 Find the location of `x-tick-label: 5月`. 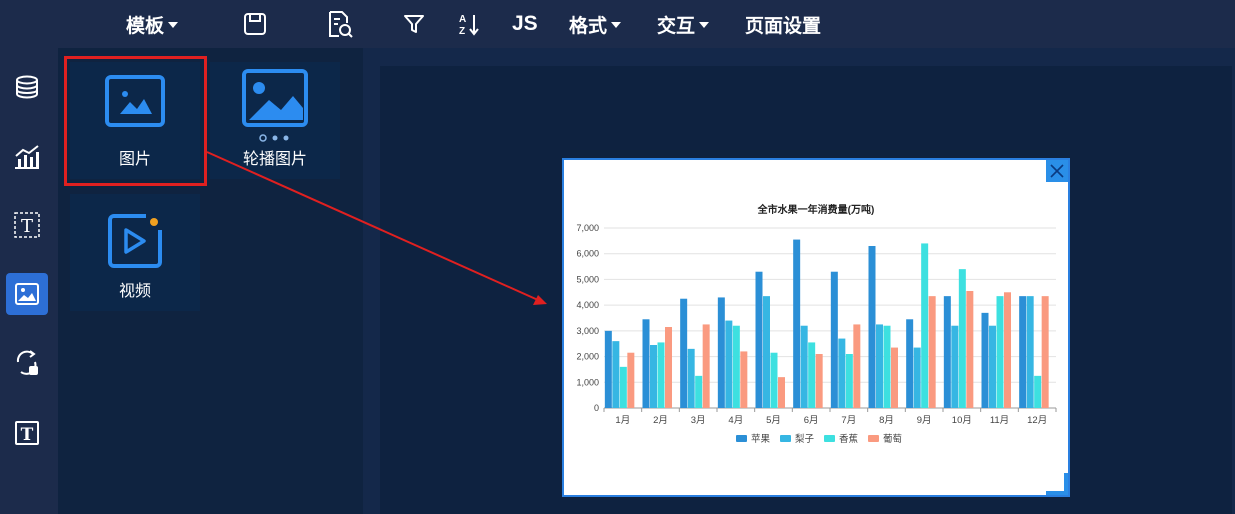

x-tick-label: 5月 is located at coordinates (773, 420).